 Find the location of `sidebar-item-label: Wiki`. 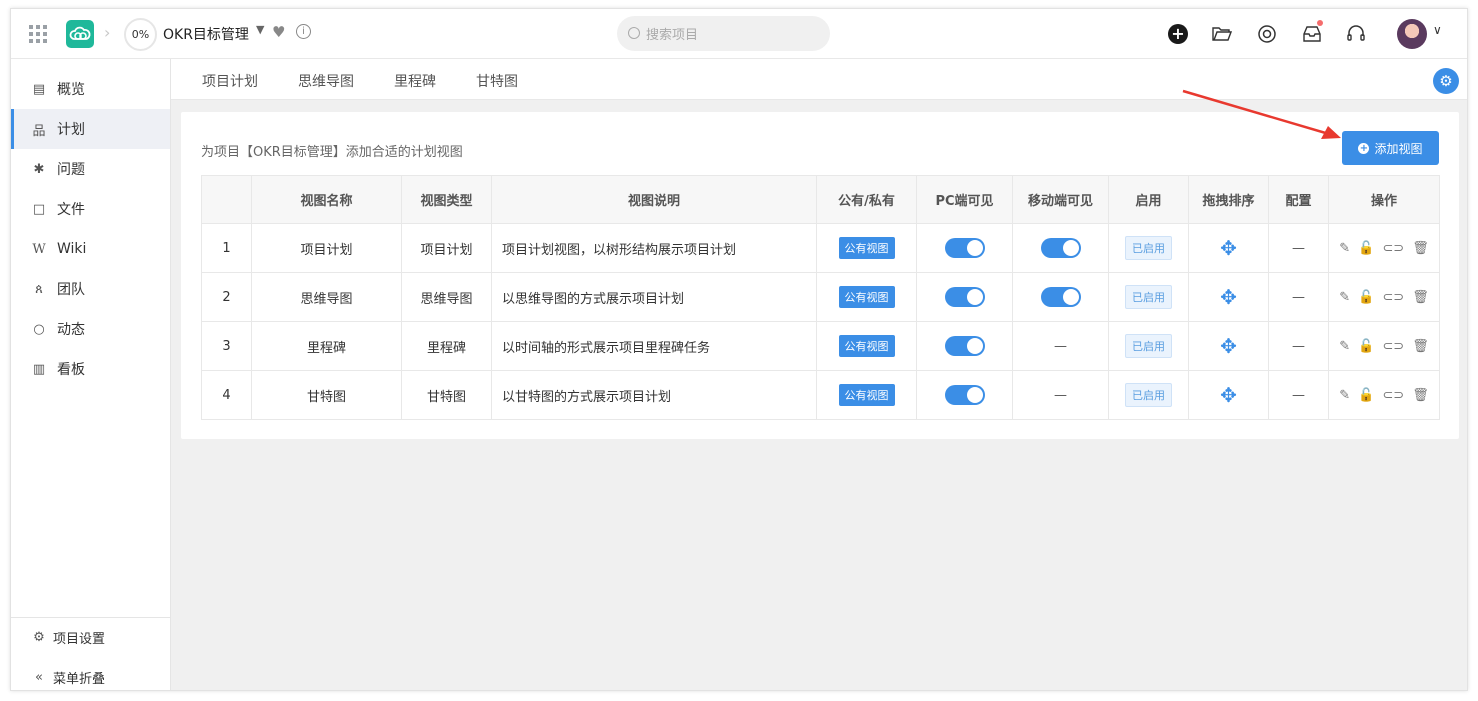

sidebar-item-label: Wiki is located at coordinates (72, 249).